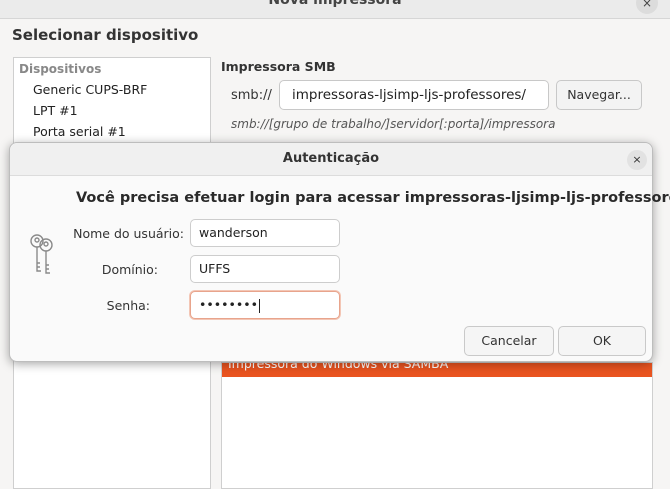  What do you see at coordinates (55, 110) in the screenshot?
I see `device-item-lpt1: LPT #1` at bounding box center [55, 110].